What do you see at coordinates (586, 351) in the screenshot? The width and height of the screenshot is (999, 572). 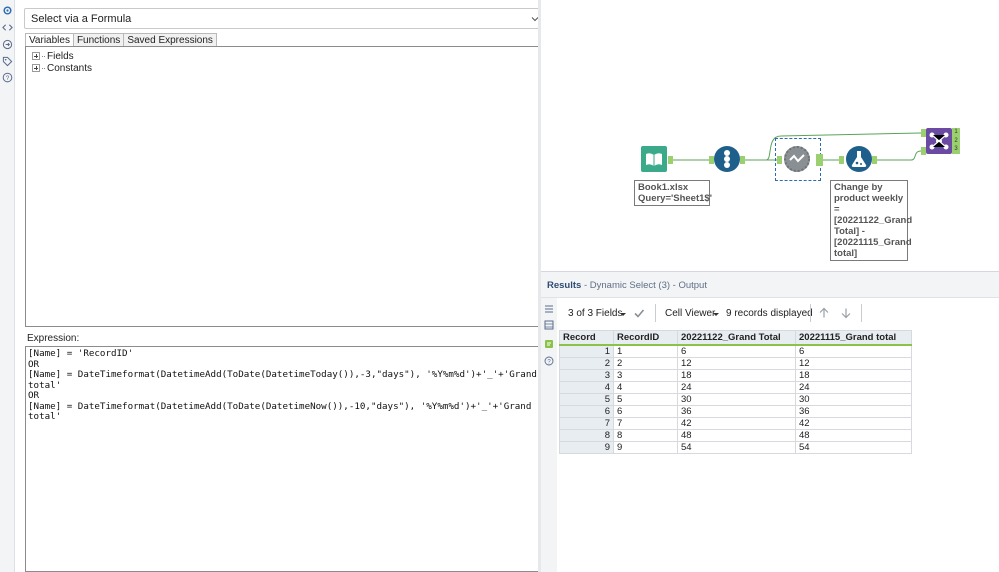 I see `record-number-cell: 1` at bounding box center [586, 351].